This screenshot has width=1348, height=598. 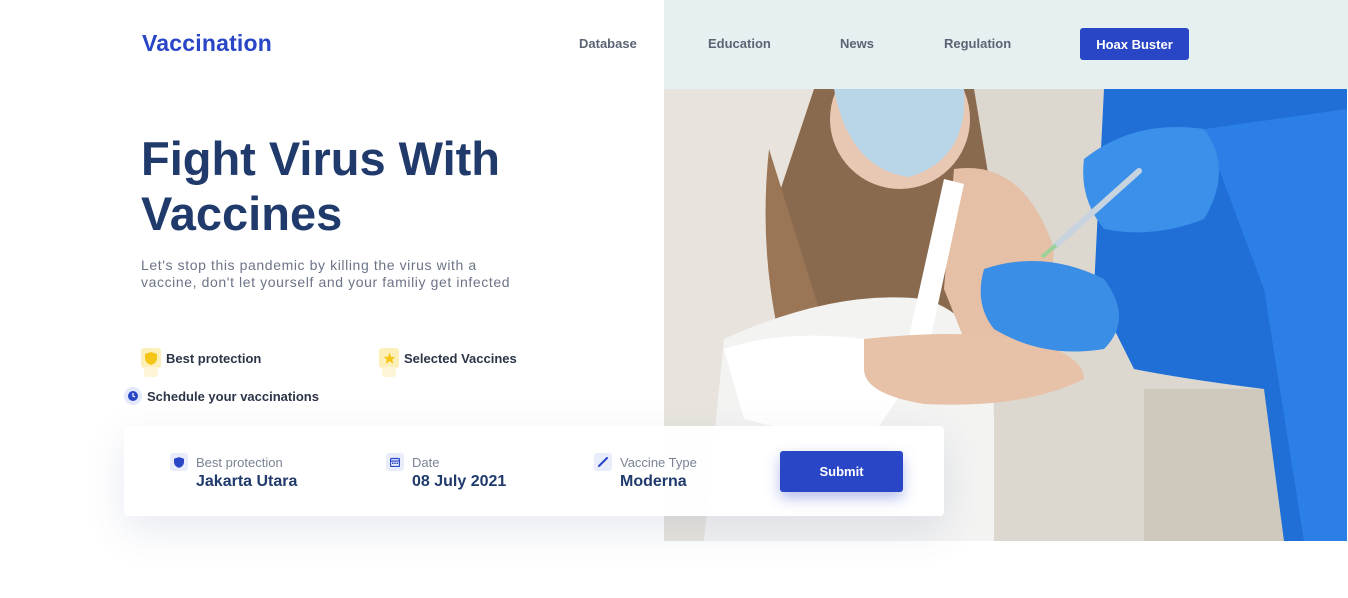 What do you see at coordinates (459, 481) in the screenshot?
I see `date-value: 08 July 2021` at bounding box center [459, 481].